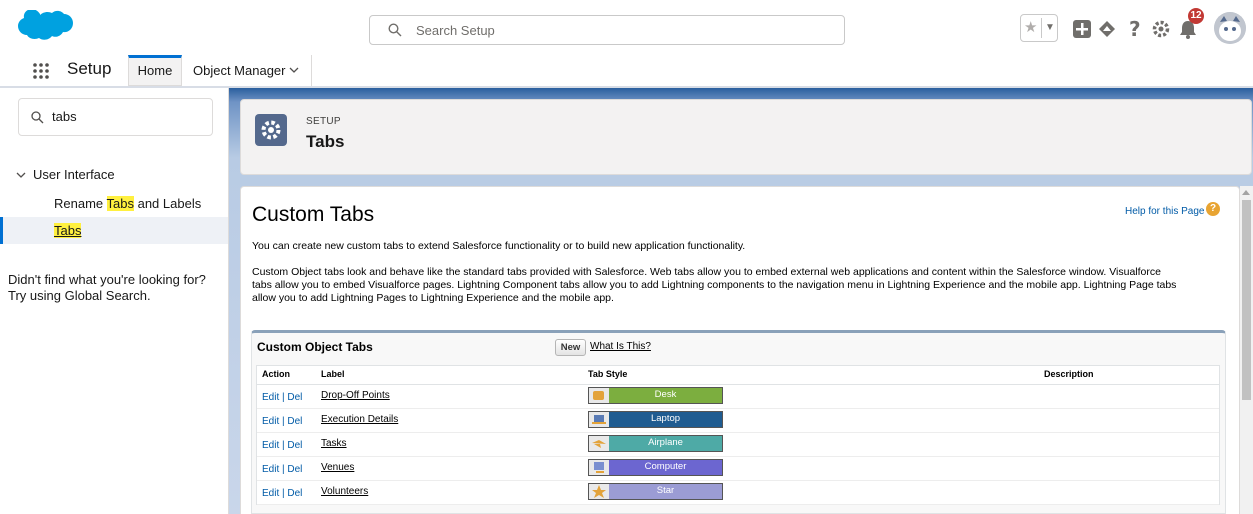 The image size is (1253, 514). Describe the element at coordinates (115, 117) in the screenshot. I see `quick-find-input: tabs` at that location.